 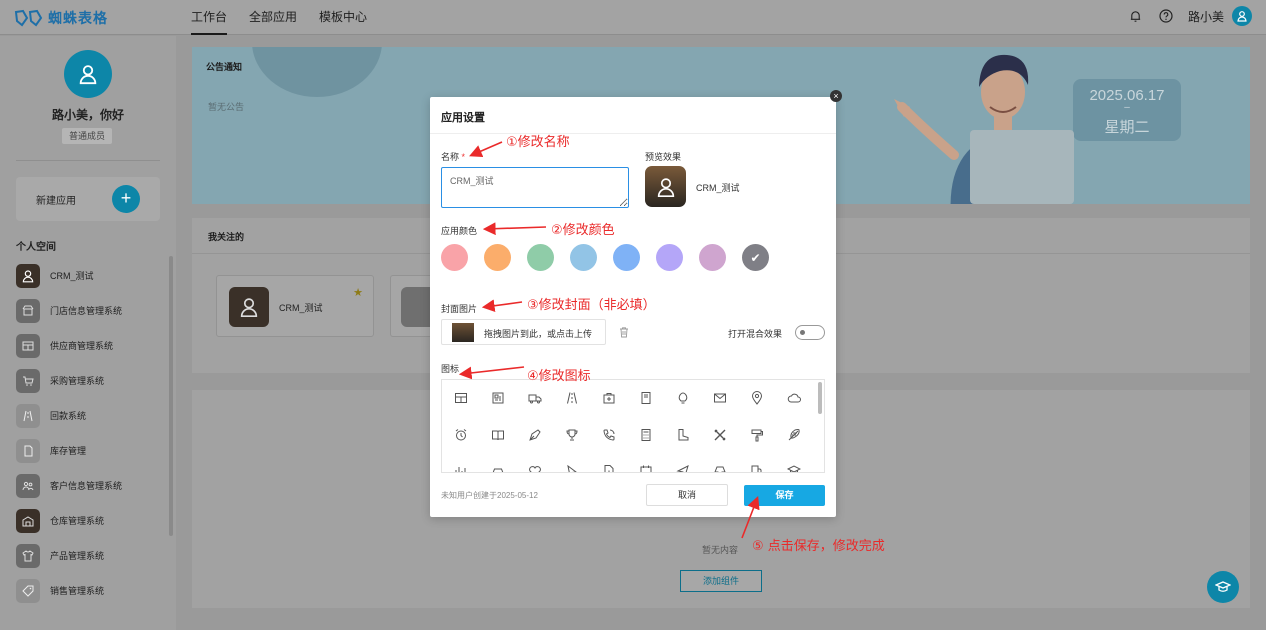 What do you see at coordinates (497, 257) in the screenshot?
I see `color-swatch-orange` at bounding box center [497, 257].